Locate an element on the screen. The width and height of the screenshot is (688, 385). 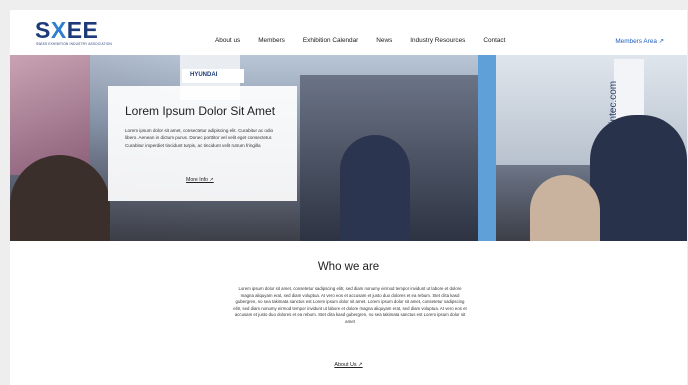
nav-news: News is located at coordinates (384, 42).